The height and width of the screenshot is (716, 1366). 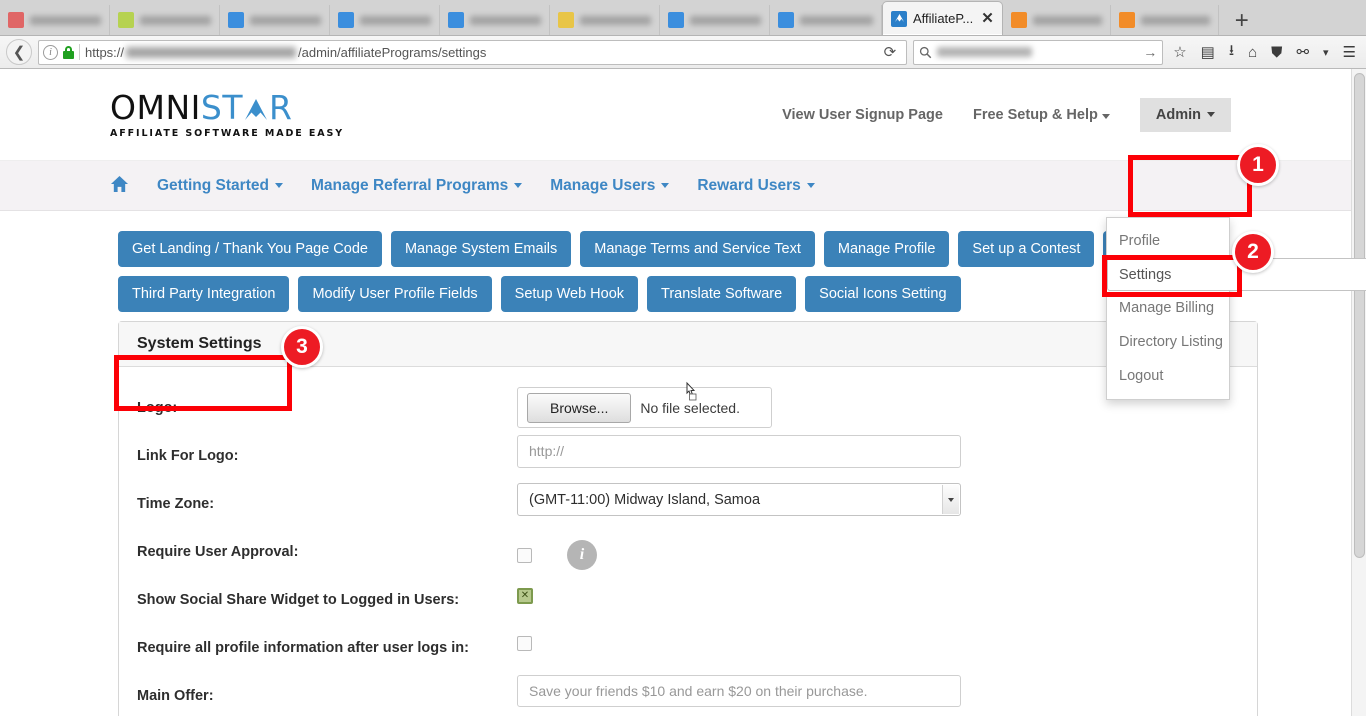 What do you see at coordinates (1041, 115) in the screenshot?
I see `free-setup-help-link: Free Setup & Help` at bounding box center [1041, 115].